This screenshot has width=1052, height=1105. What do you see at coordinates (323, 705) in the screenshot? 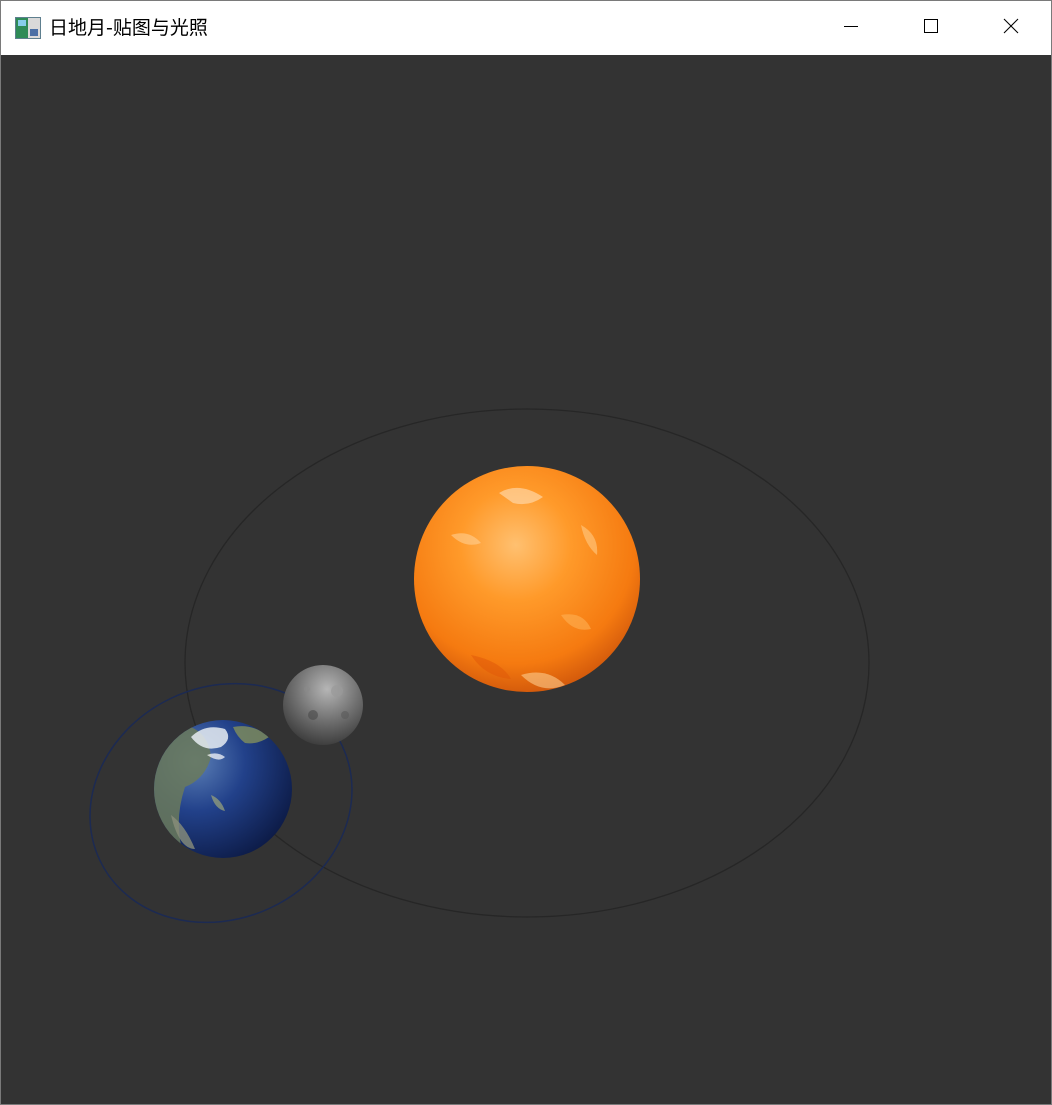
I see `moon-sphere` at bounding box center [323, 705].